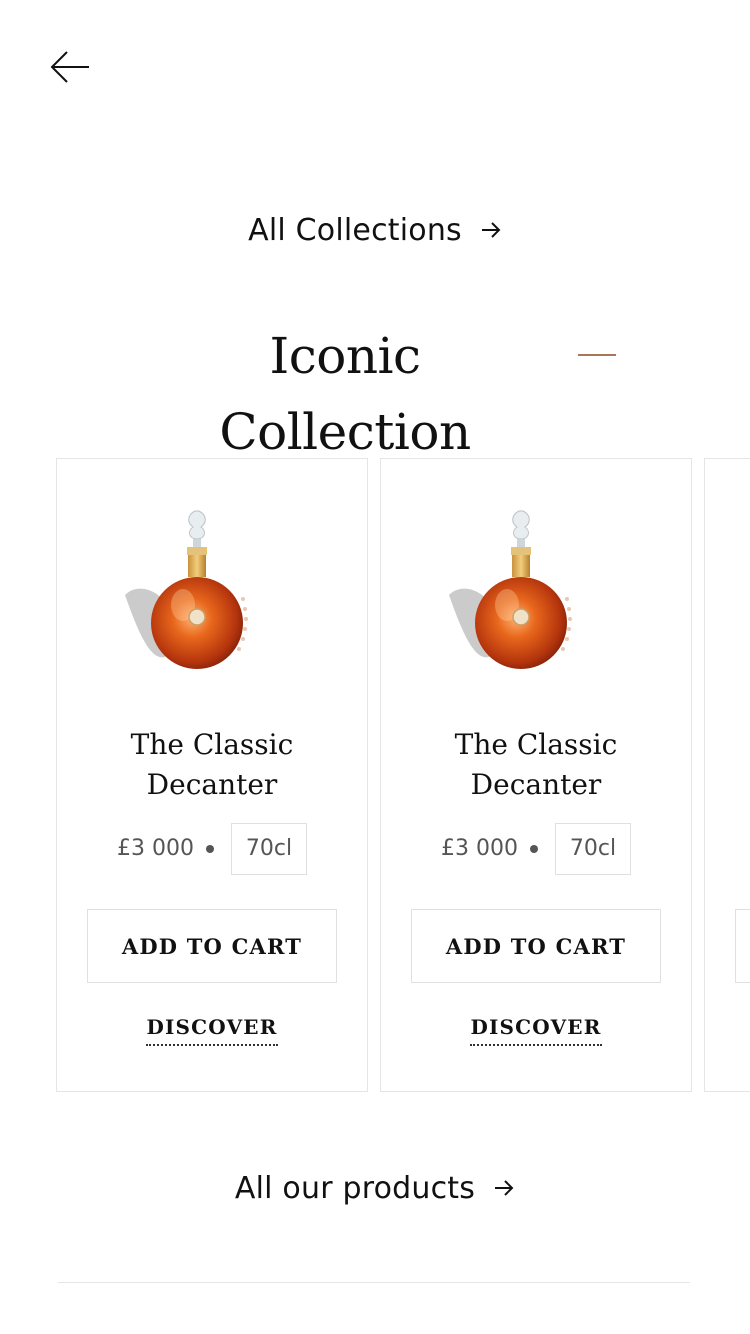  I want to click on add-to-cart-button, so click(742, 946).